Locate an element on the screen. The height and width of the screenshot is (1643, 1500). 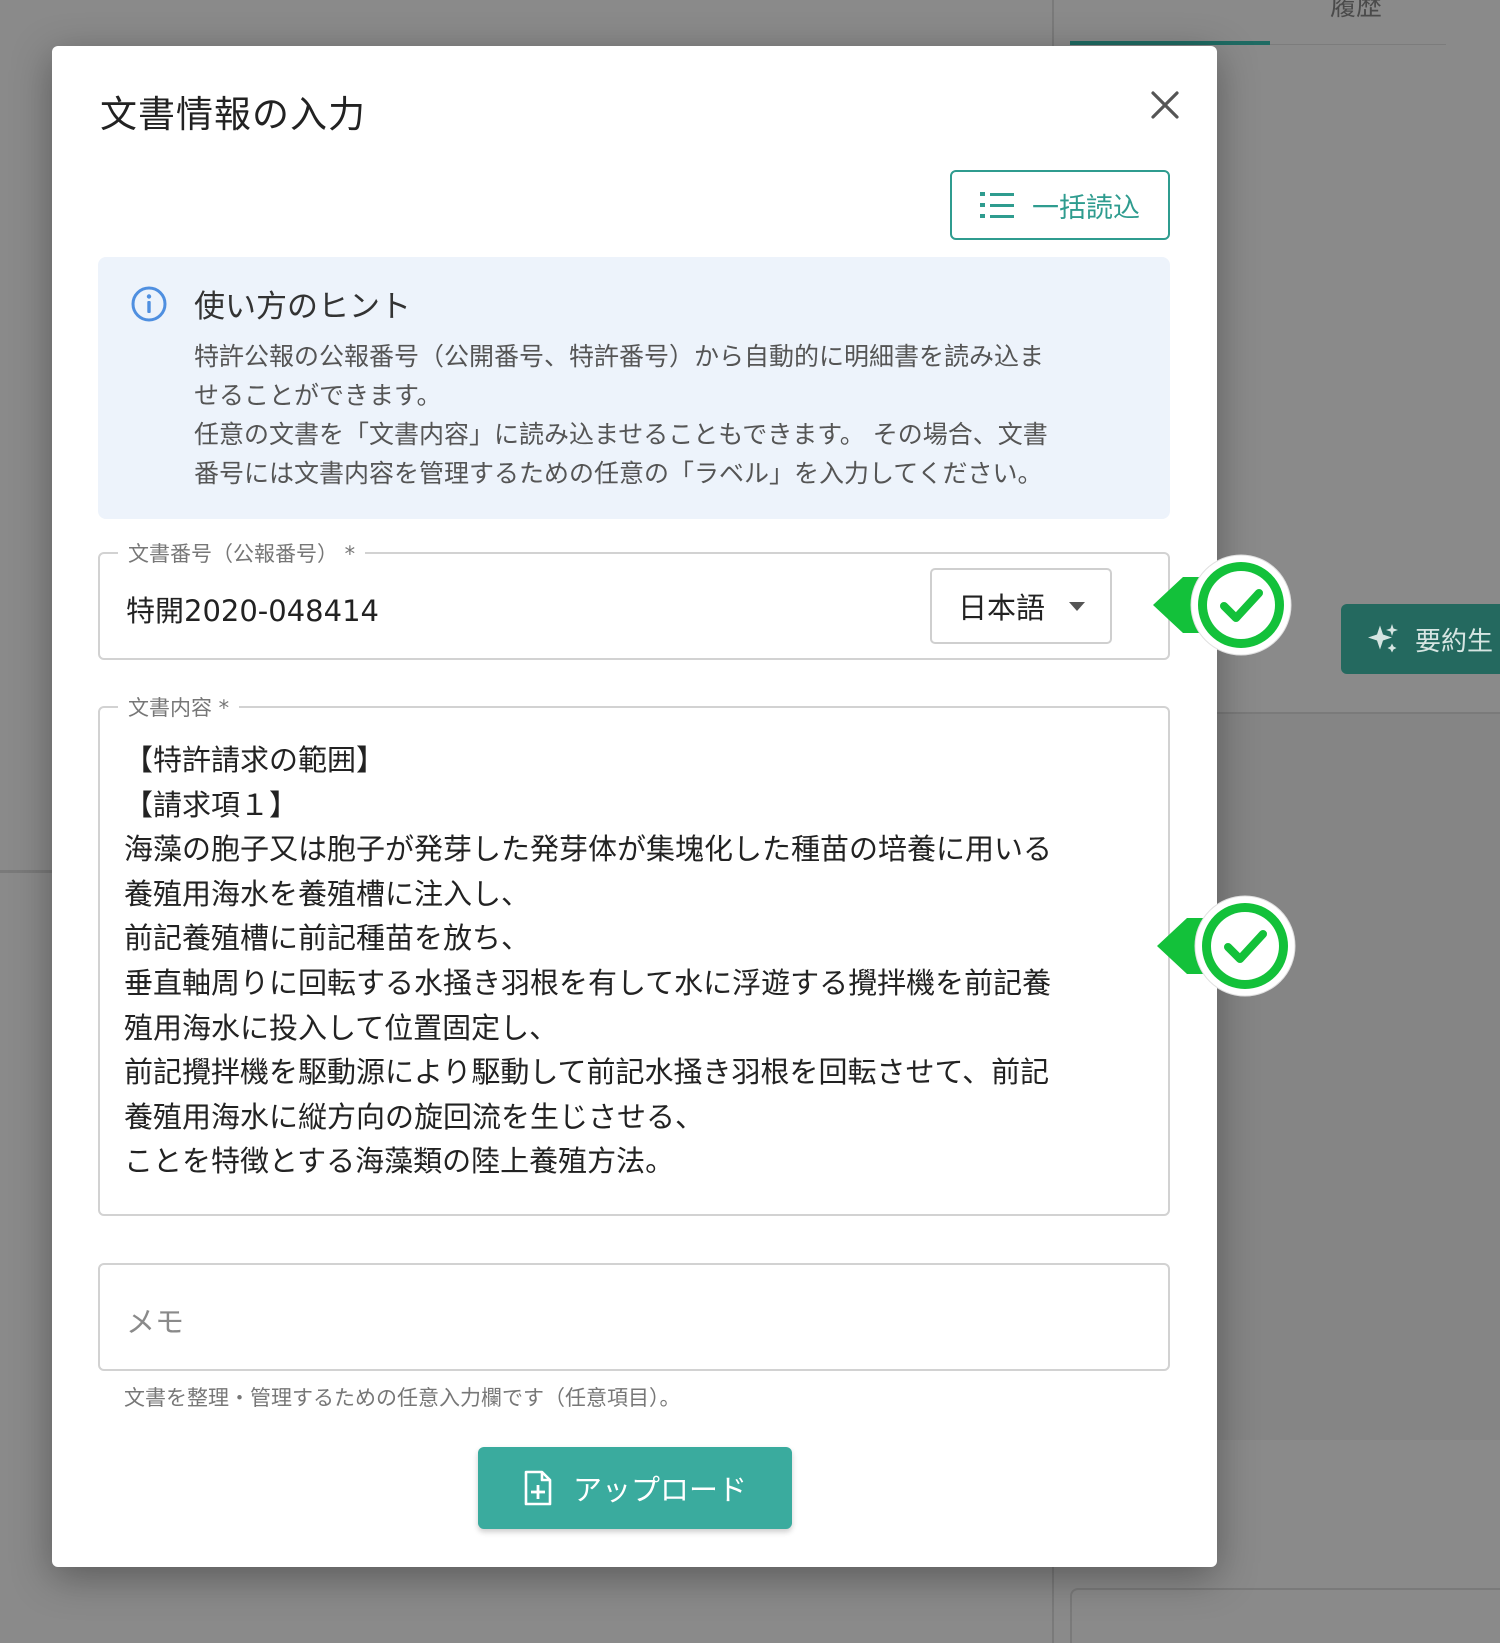
background-summary-label: 要約生 is located at coordinates (1454, 641).